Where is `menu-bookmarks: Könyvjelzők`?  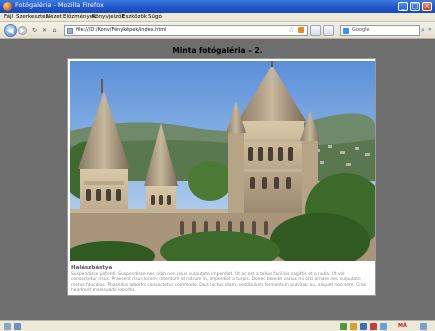 menu-bookmarks: Könyvjelzők is located at coordinates (108, 17).